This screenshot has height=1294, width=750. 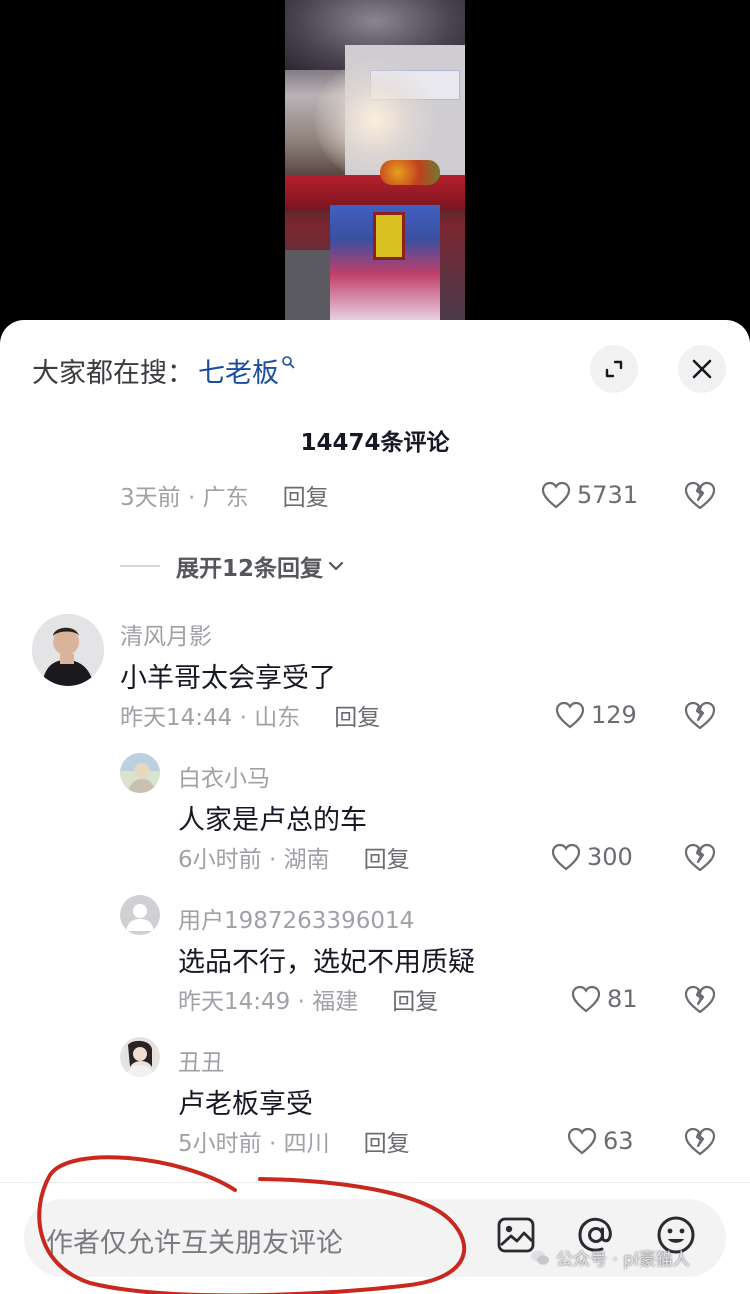 What do you see at coordinates (250, 569) in the screenshot?
I see `expand-replies-label: 展开12条回复` at bounding box center [250, 569].